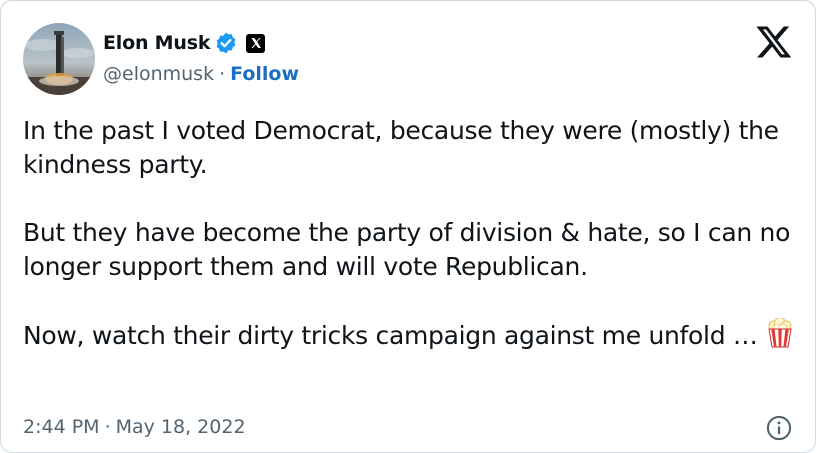 This screenshot has width=816, height=453. I want to click on handle-row: @elonmusk · Follow, so click(201, 74).